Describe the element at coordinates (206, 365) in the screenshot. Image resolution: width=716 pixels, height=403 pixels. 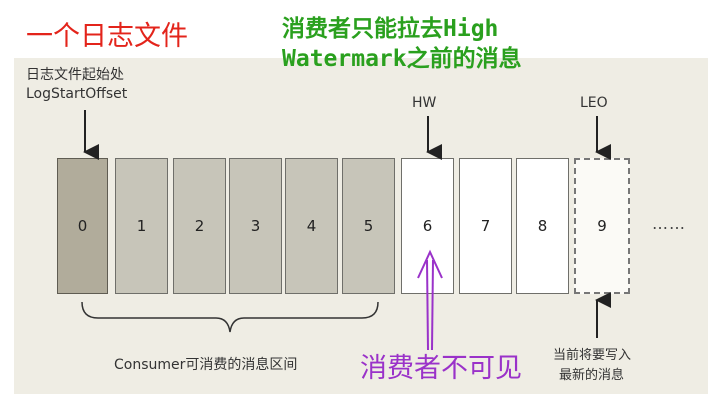
I see `consumer-range-label: Consumer可消费的消息区间` at that location.